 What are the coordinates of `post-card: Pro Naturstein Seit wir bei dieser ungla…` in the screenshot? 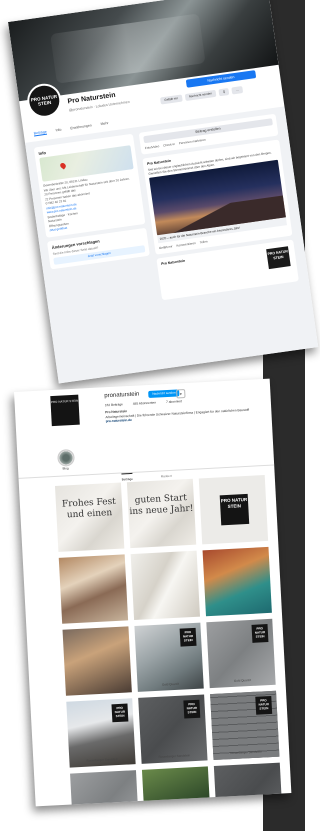 It's located at (217, 197).